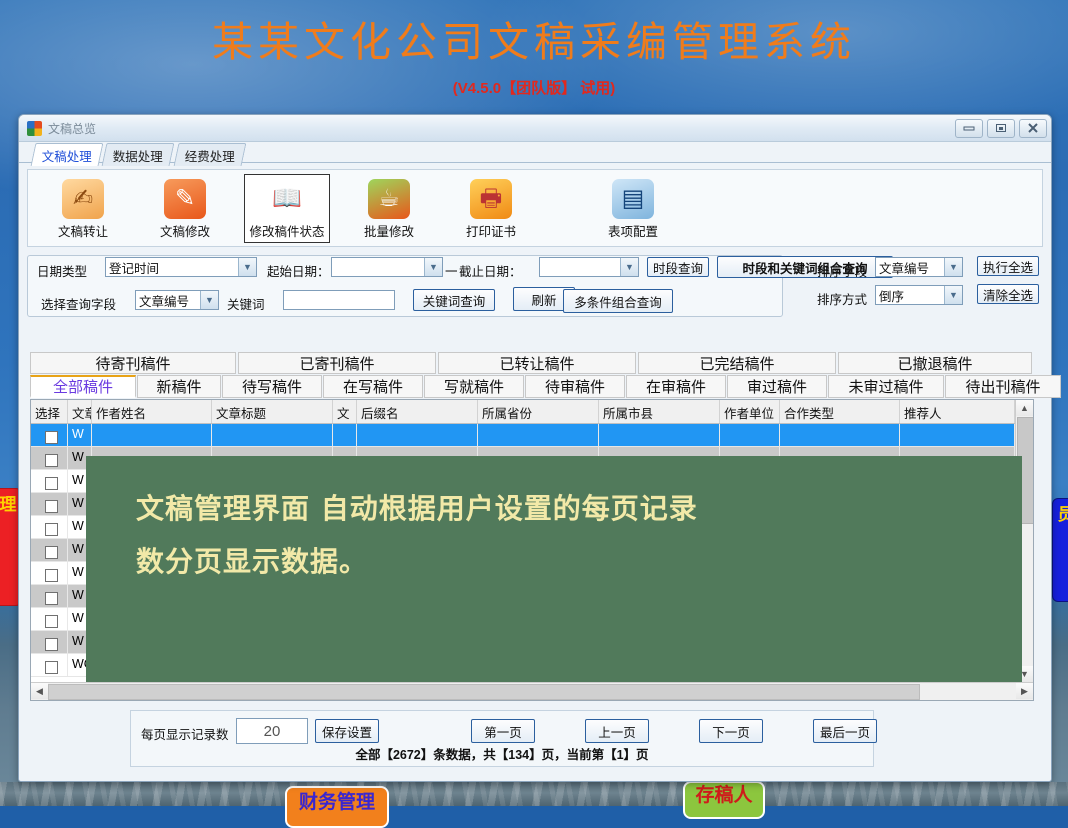 This screenshot has height=828, width=1068. Describe the element at coordinates (1033, 128) in the screenshot. I see `close-button` at that location.